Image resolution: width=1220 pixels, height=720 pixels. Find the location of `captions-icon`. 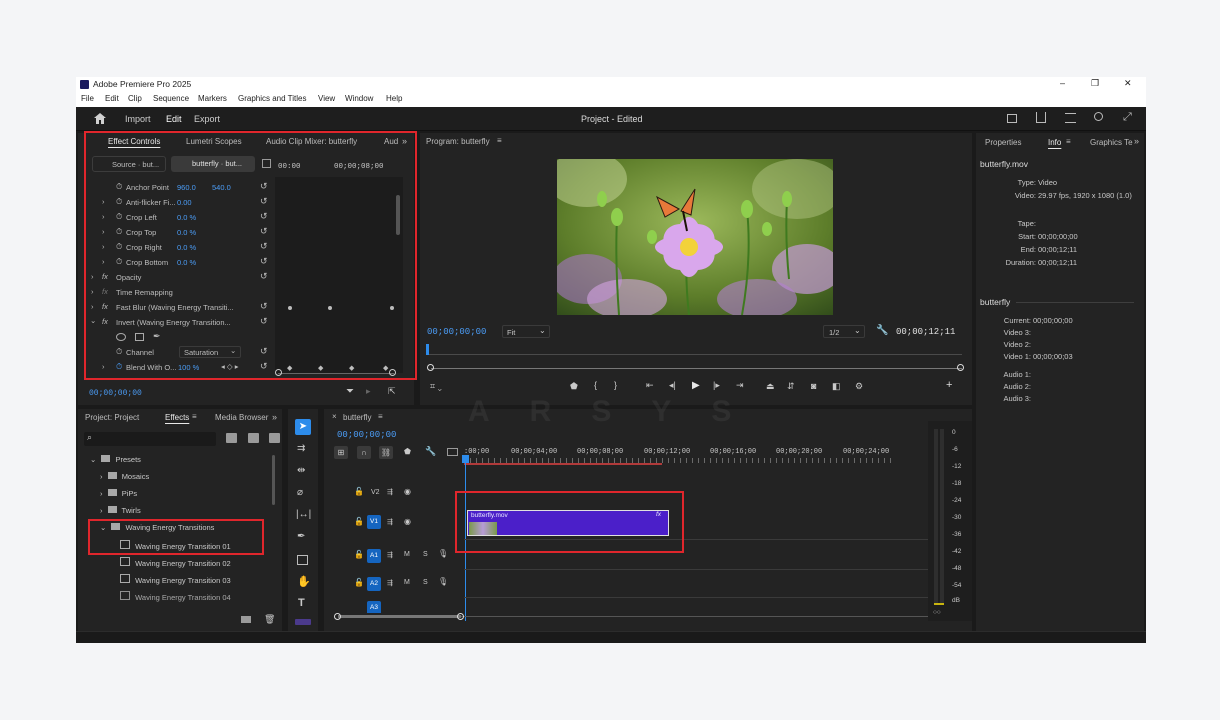

captions-icon is located at coordinates (452, 452).